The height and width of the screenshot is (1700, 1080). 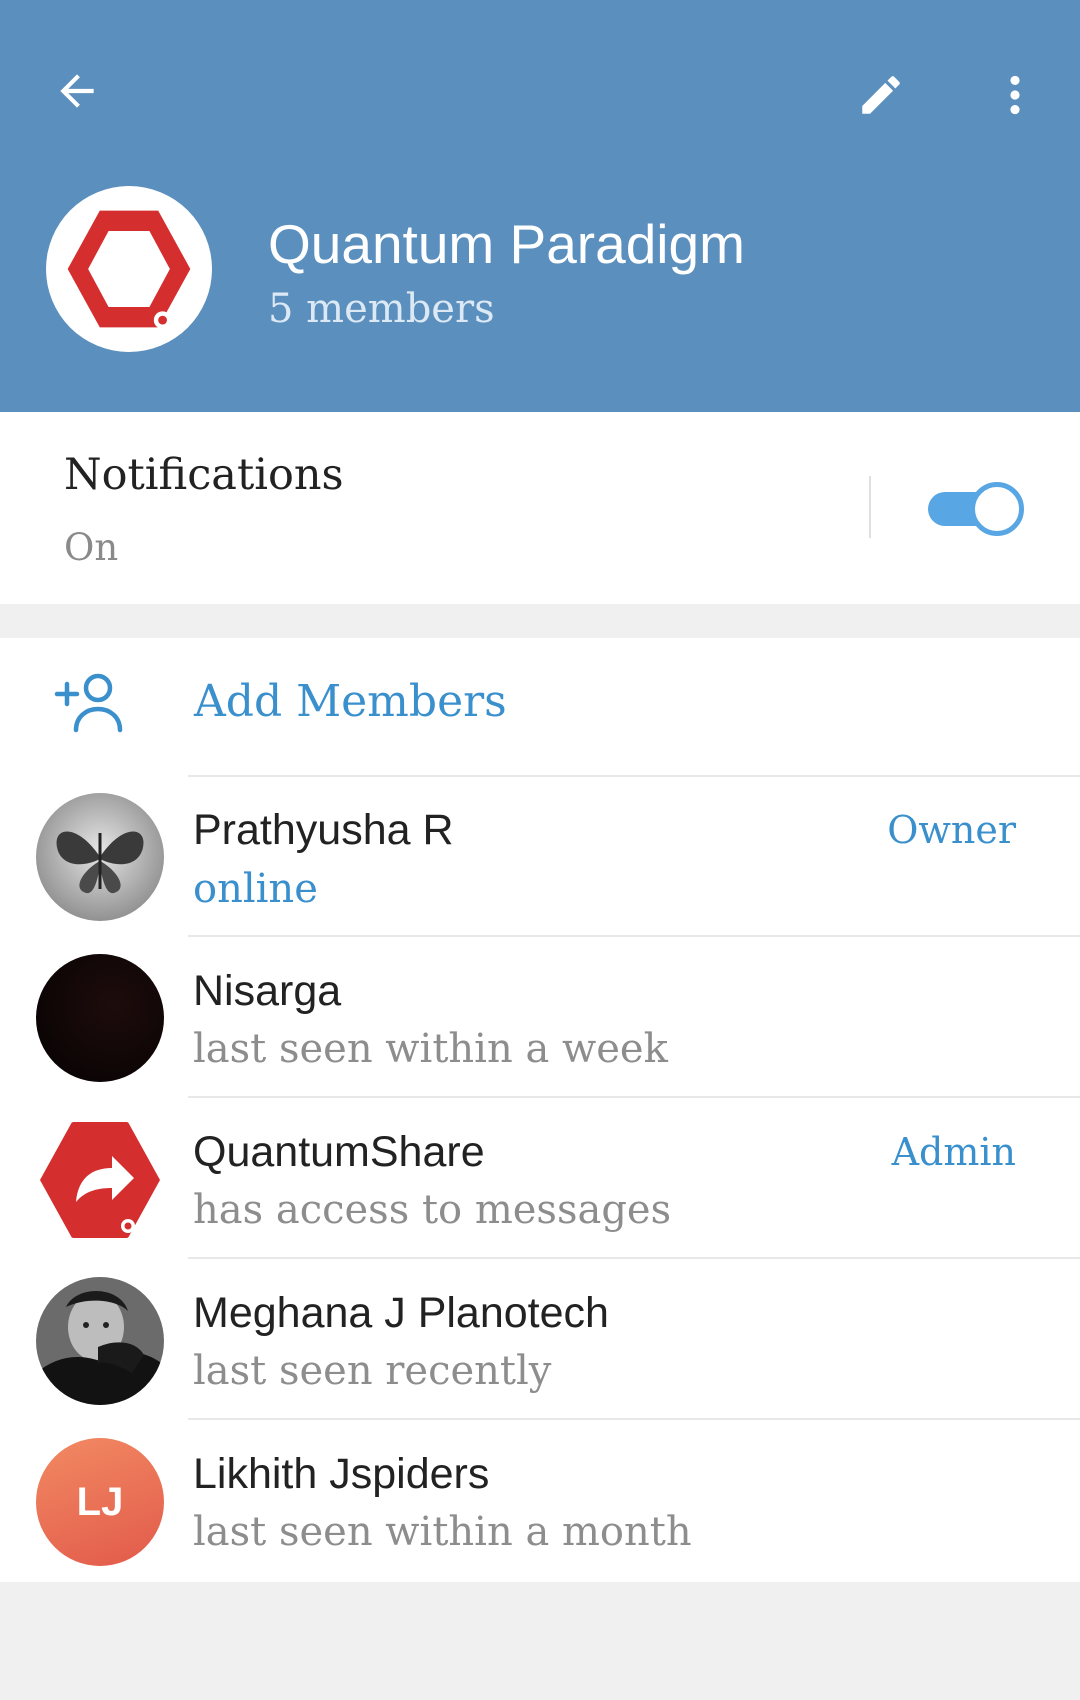 I want to click on more-vertical-icon, so click(x=1015, y=95).